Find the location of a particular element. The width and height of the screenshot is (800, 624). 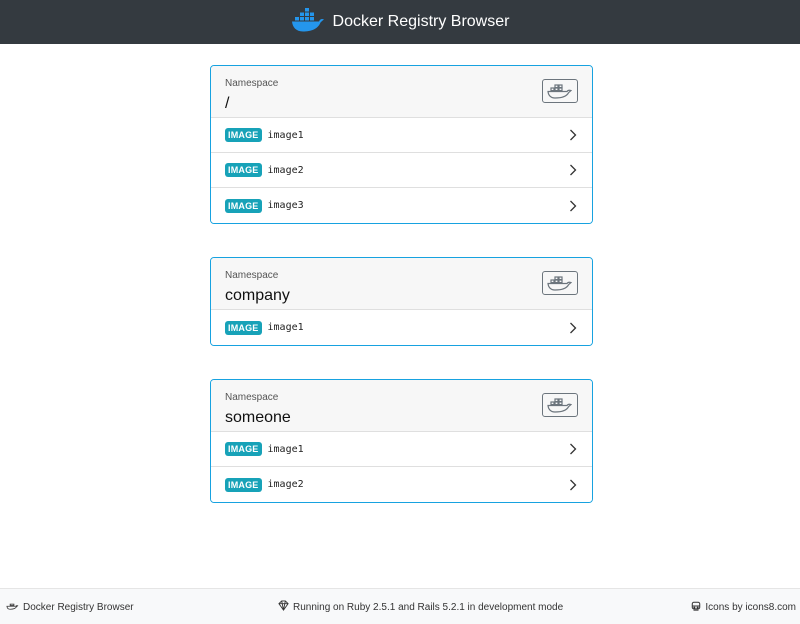

namespace-name: someone is located at coordinates (258, 417).